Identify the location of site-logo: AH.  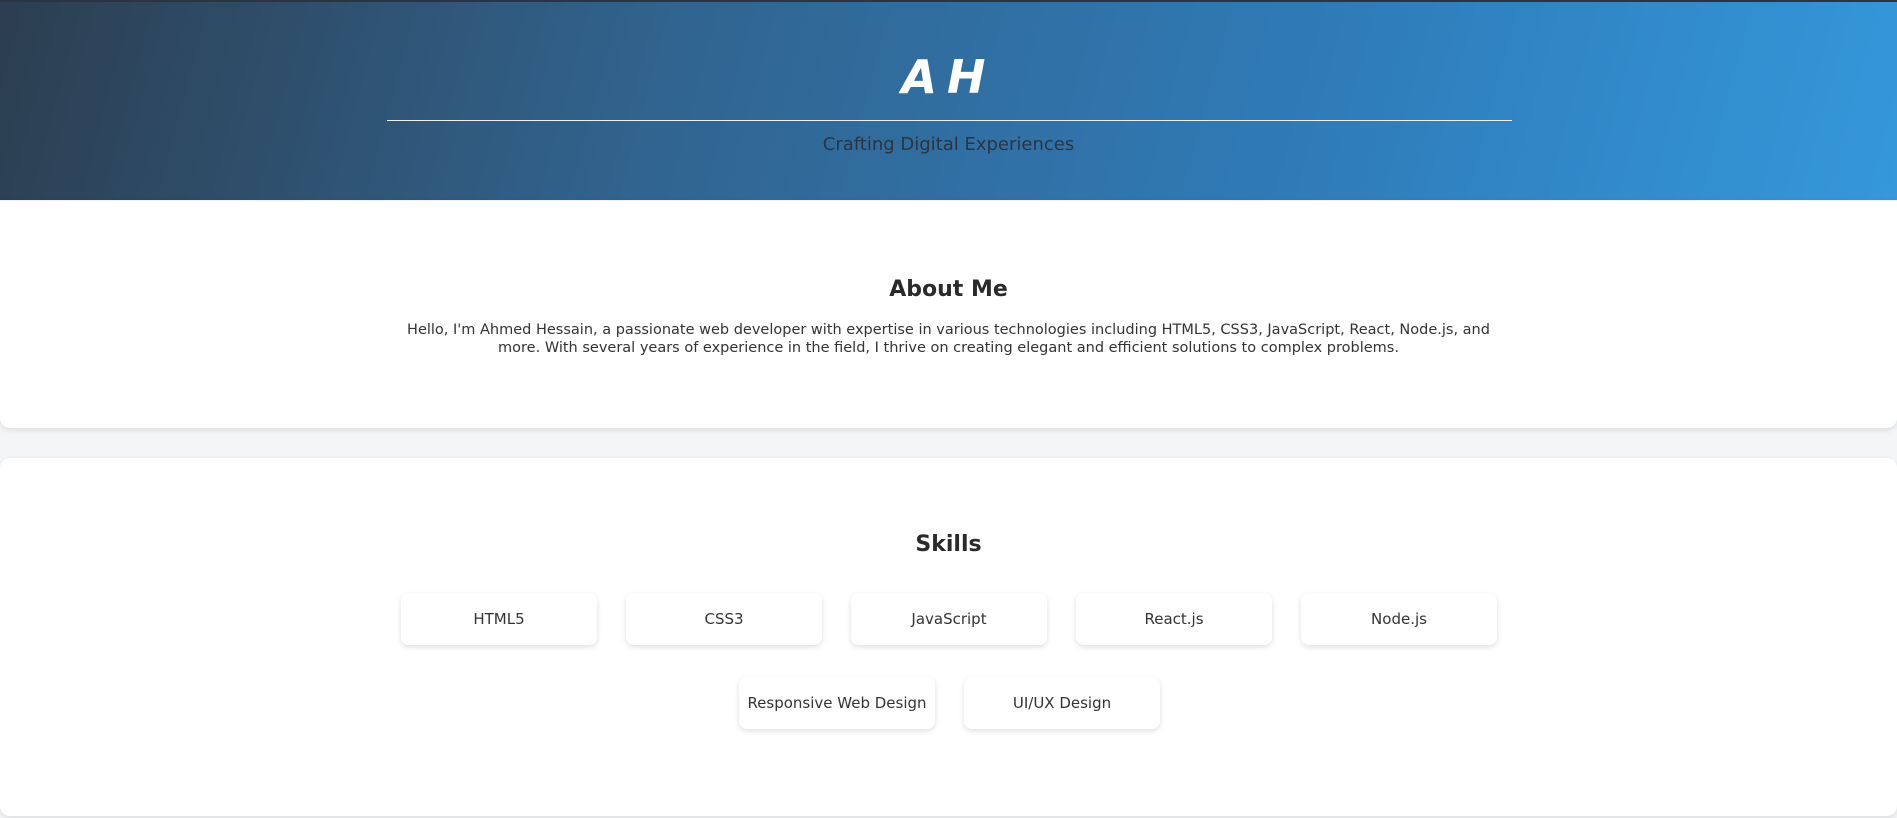
(948, 77).